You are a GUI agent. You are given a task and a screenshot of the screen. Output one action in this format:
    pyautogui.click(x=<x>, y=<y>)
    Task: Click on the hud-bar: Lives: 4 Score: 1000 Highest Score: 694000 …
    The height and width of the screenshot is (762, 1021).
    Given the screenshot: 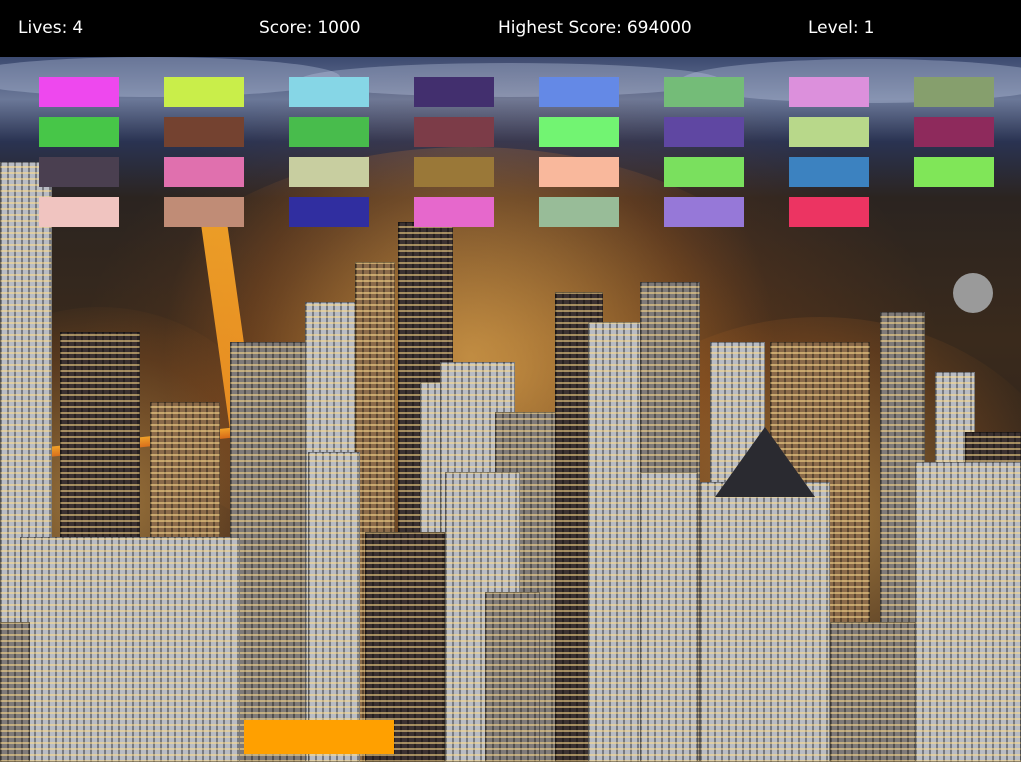 What is the action you would take?
    pyautogui.click(x=510, y=28)
    